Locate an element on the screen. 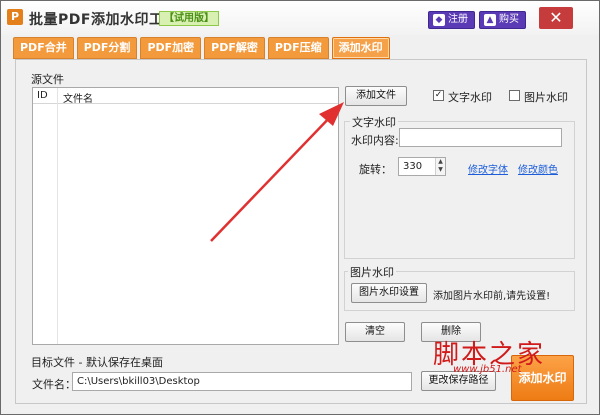 The width and height of the screenshot is (600, 415). annotation-arrow-icon is located at coordinates (277, 172).